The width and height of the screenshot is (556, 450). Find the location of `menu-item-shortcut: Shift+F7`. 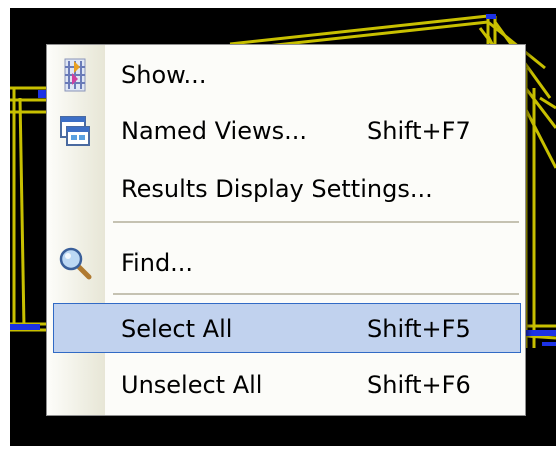

menu-item-shortcut: Shift+F7 is located at coordinates (419, 131).